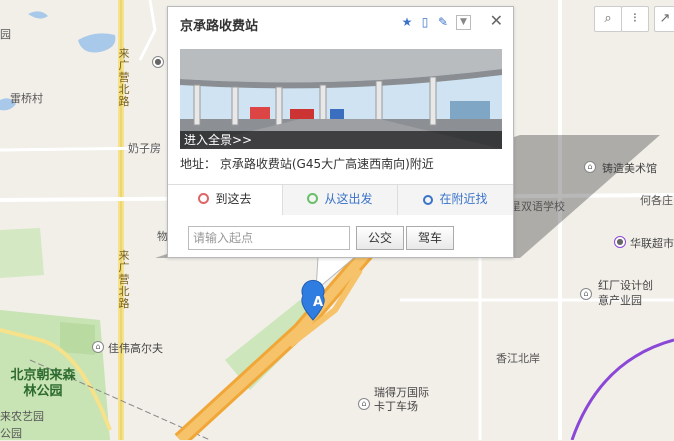  What do you see at coordinates (341, 99) in the screenshot?
I see `panorama-photo: 进入全景>>` at bounding box center [341, 99].